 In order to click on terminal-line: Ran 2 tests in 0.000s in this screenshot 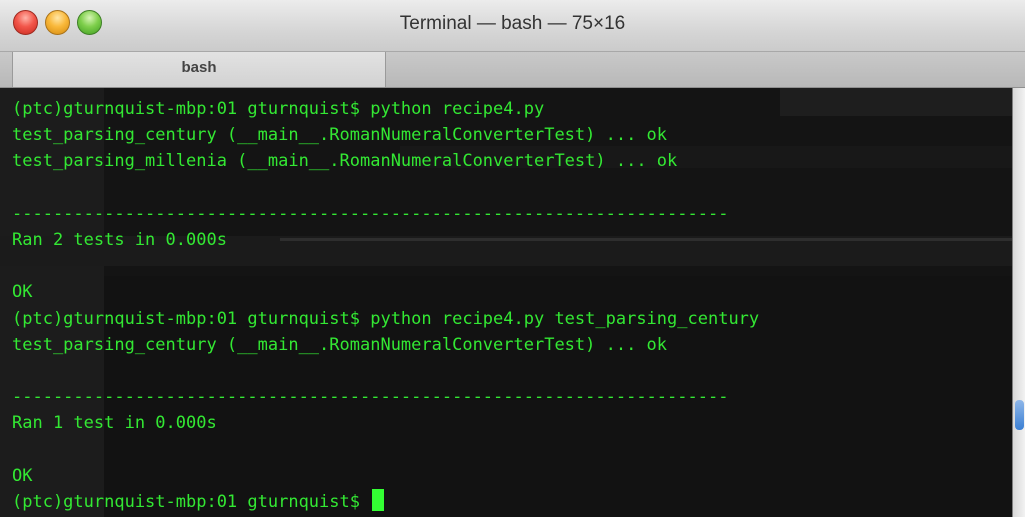, I will do `click(119, 239)`.